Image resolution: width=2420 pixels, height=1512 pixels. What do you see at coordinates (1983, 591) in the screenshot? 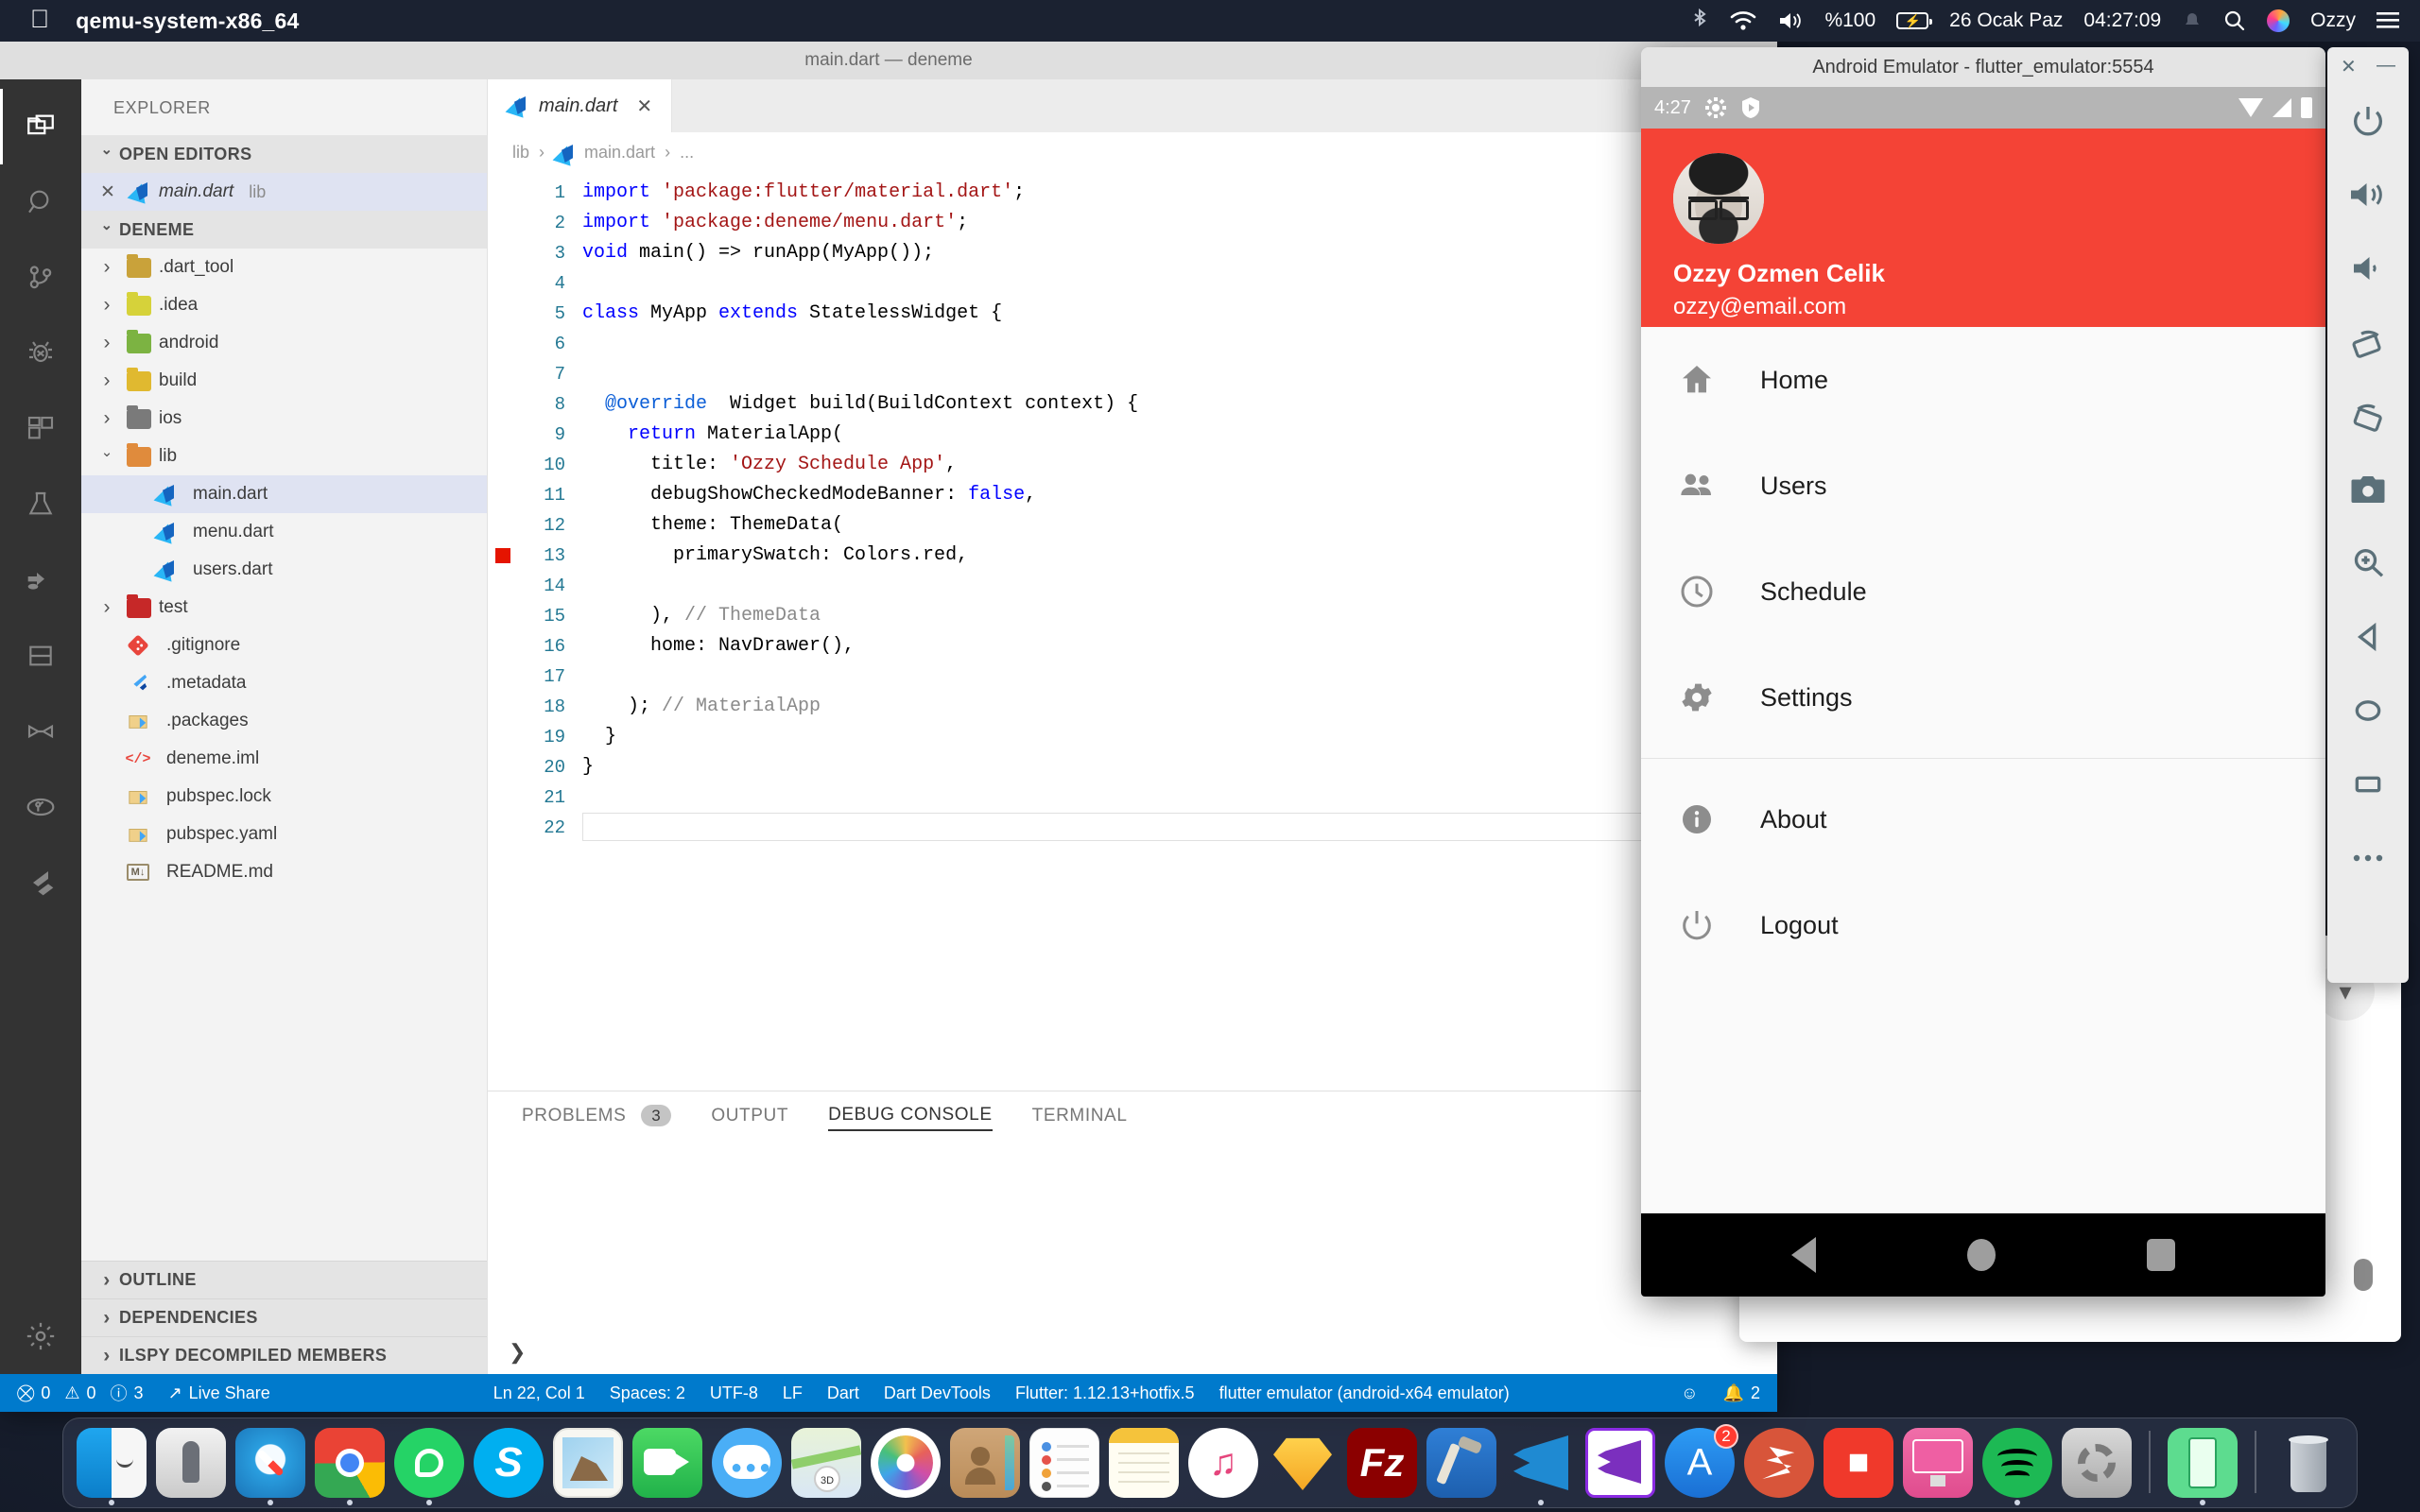
I see `drawer-item-schedule: Schedule` at bounding box center [1983, 591].